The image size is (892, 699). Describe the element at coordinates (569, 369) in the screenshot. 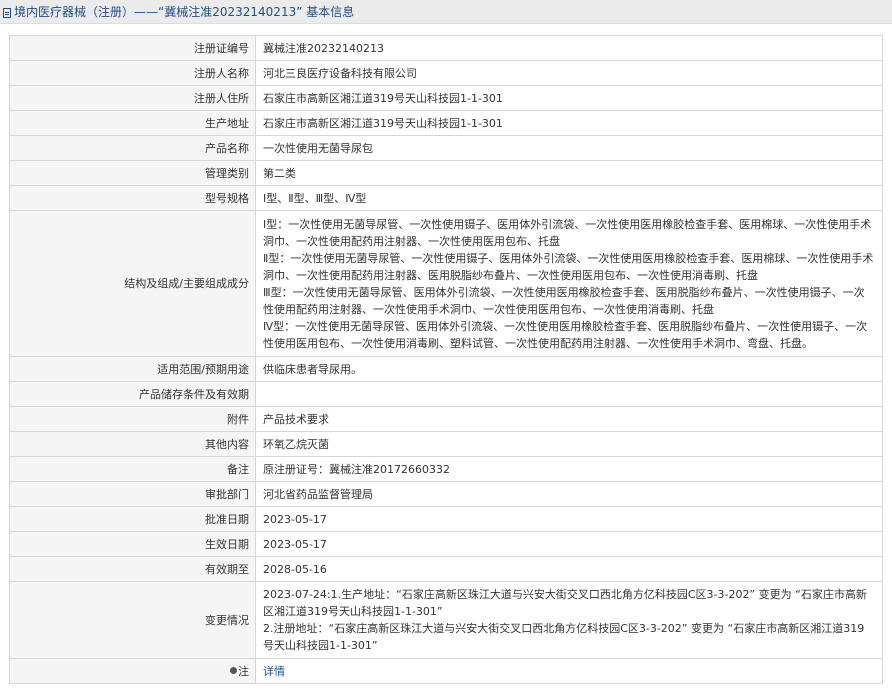

I see `row-value: 供临床患者导尿用。` at that location.